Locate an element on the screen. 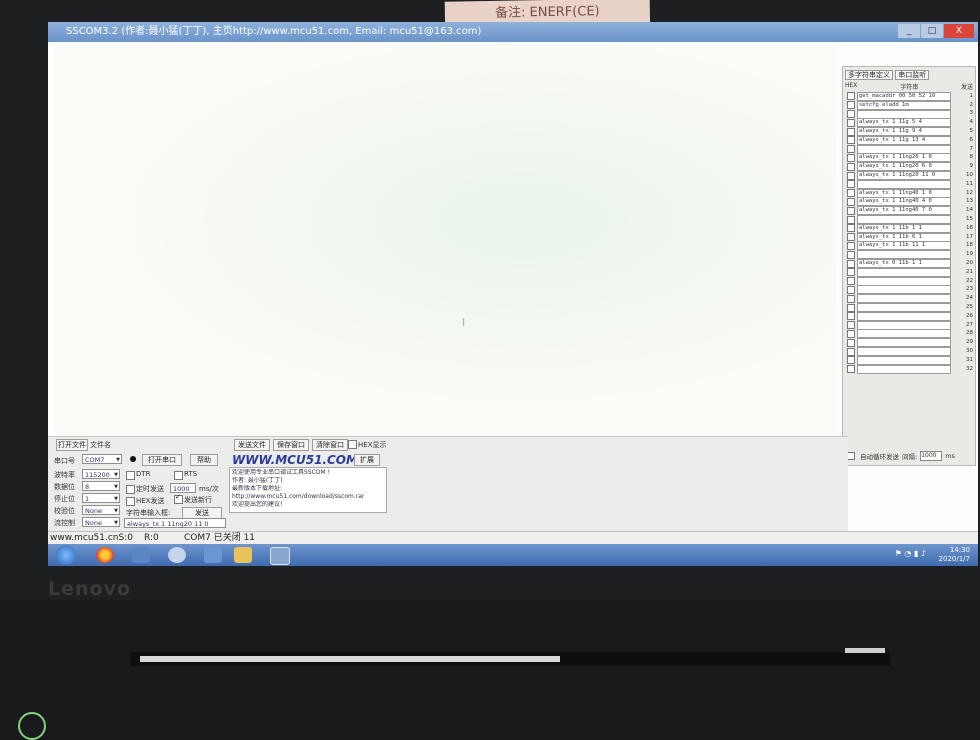 This screenshot has height=740, width=980. send-row-button: 4 is located at coordinates (964, 122).